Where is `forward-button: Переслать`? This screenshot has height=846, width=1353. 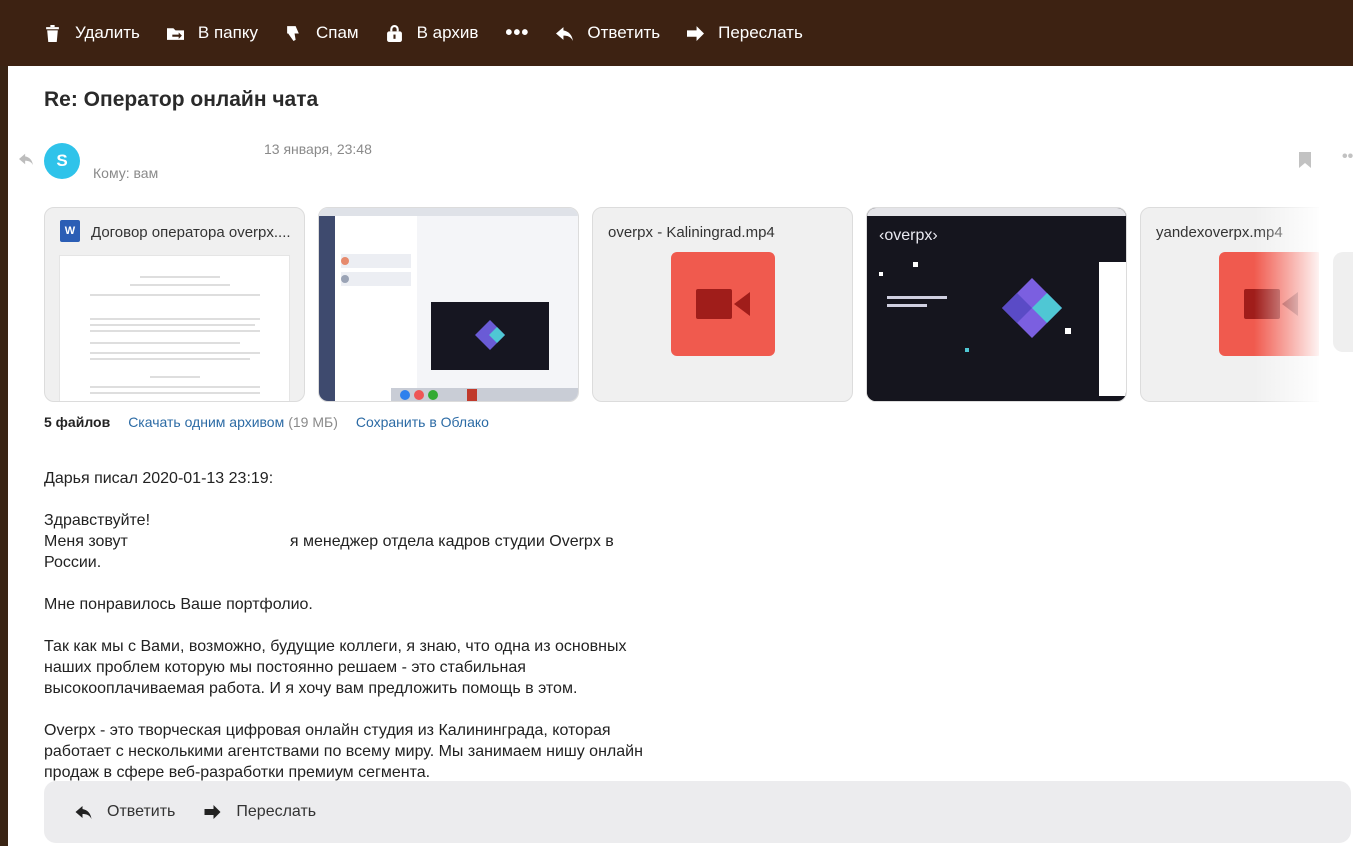
forward-button: Переслать is located at coordinates (745, 33).